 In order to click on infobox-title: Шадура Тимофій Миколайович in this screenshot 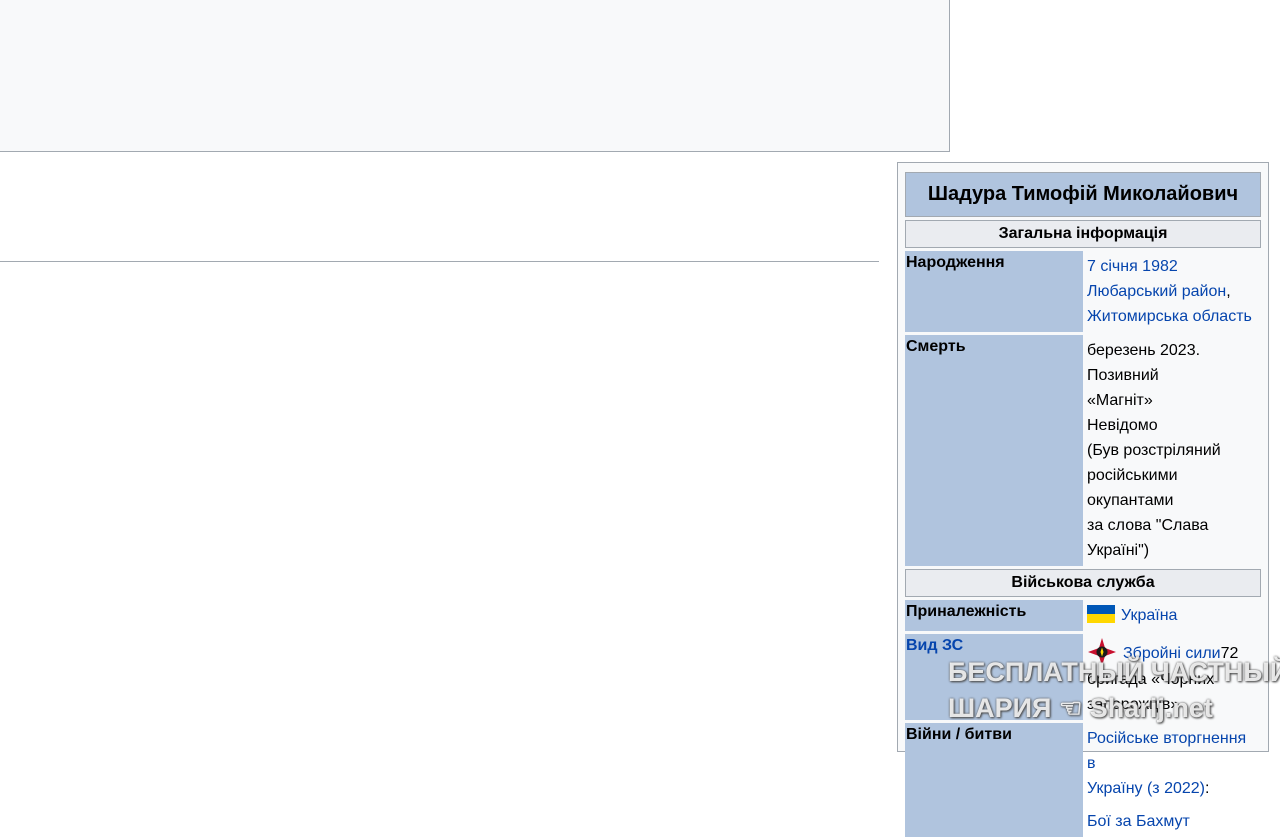, I will do `click(1083, 194)`.